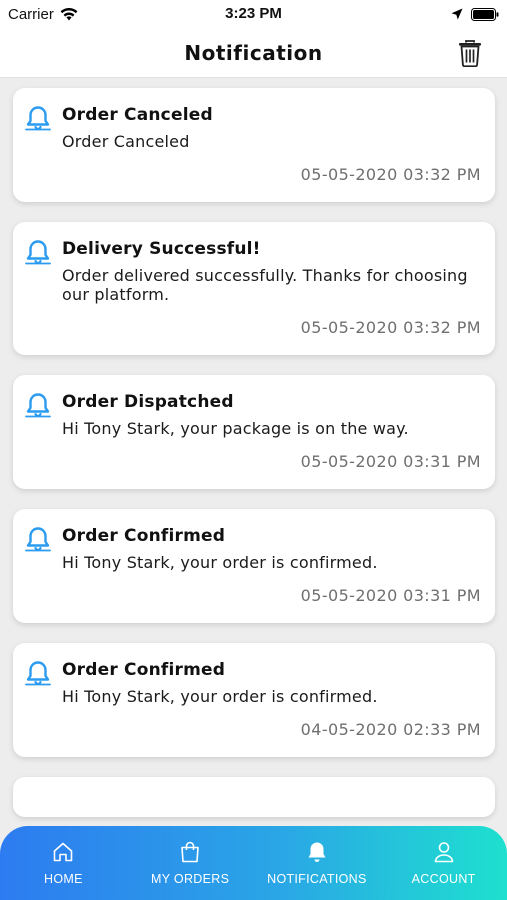 The height and width of the screenshot is (900, 507). What do you see at coordinates (161, 249) in the screenshot?
I see `notification-title: Delivery Successful!` at bounding box center [161, 249].